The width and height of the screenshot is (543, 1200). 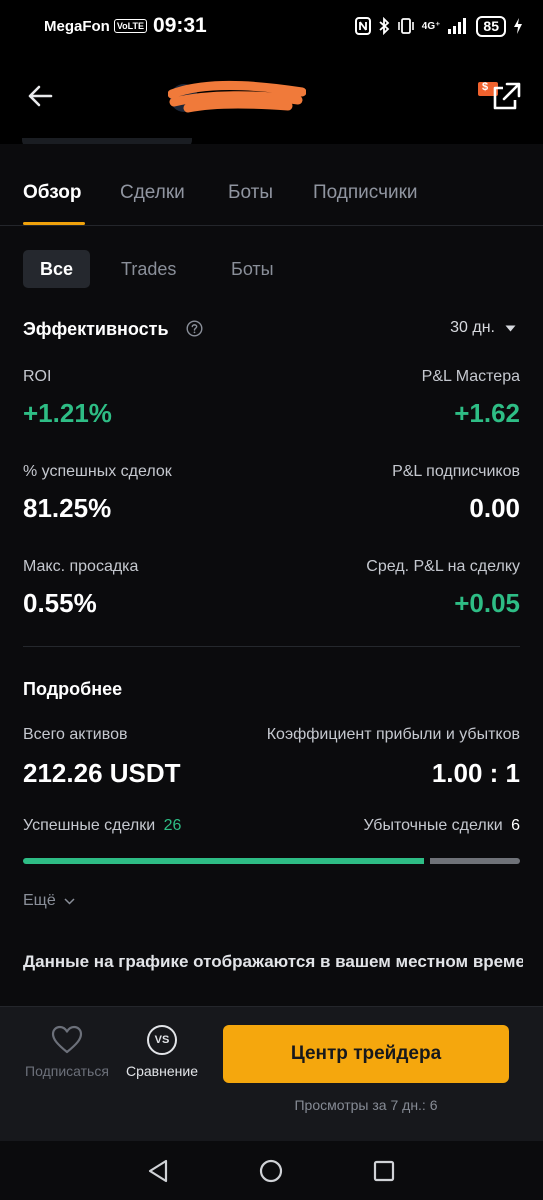 What do you see at coordinates (365, 193) in the screenshot?
I see `tab-subscribers: Подписчики` at bounding box center [365, 193].